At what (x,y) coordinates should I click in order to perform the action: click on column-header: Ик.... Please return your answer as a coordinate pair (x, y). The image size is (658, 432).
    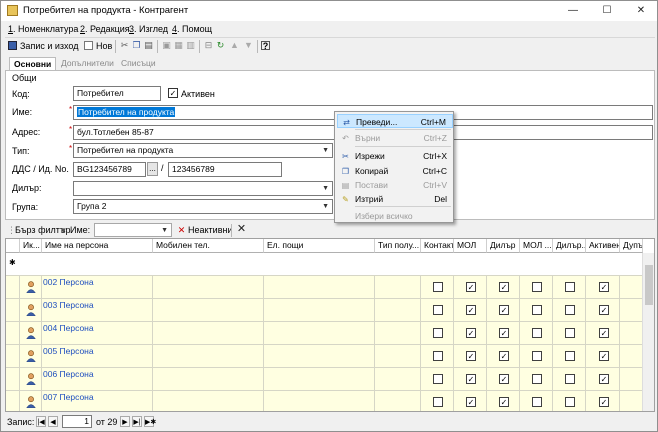
    Looking at the image, I should click on (31, 246).